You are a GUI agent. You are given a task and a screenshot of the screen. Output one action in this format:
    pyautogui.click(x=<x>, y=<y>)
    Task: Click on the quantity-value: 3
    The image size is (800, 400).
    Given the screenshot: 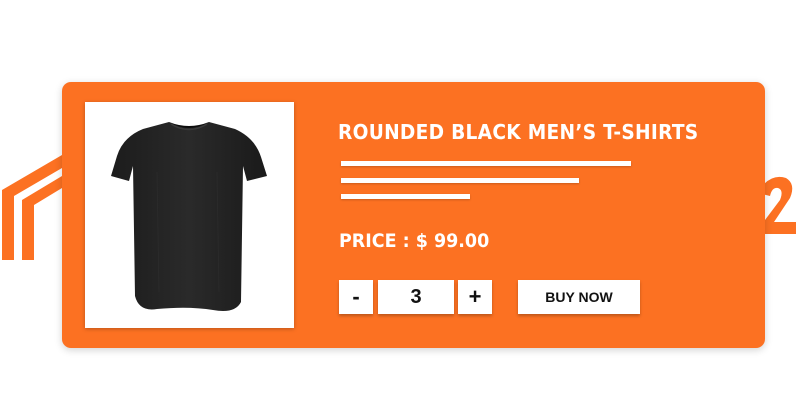 What is the action you would take?
    pyautogui.click(x=416, y=297)
    